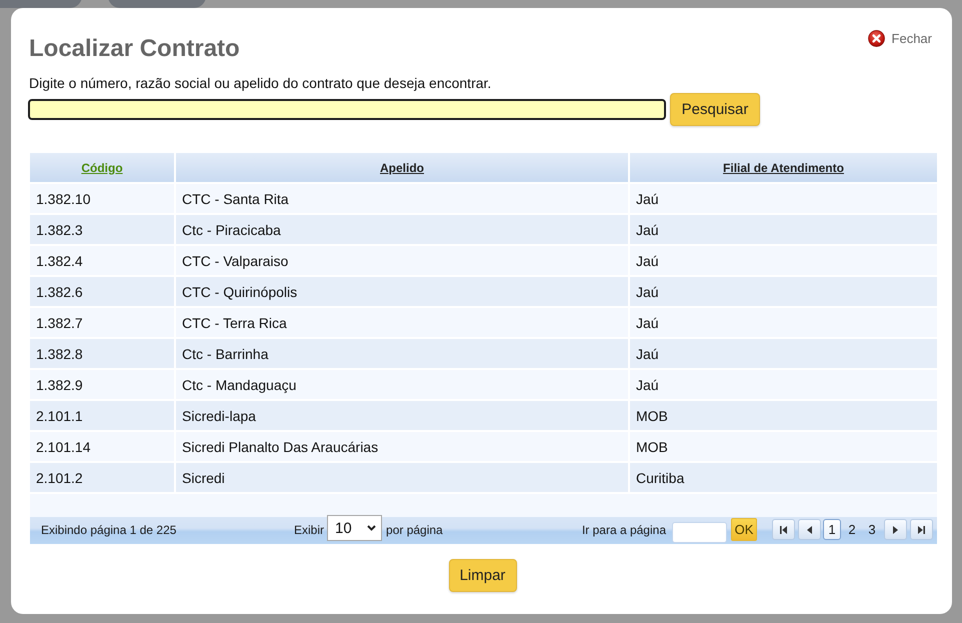 This screenshot has width=962, height=623. Describe the element at coordinates (102, 198) in the screenshot. I see `table-cell: 1.382.10` at that location.